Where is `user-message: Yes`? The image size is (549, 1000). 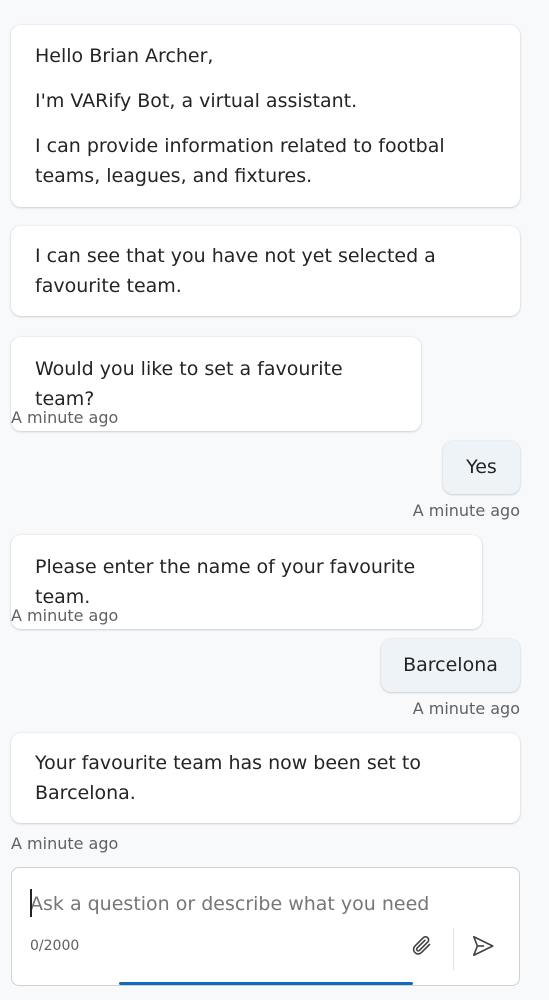 user-message: Yes is located at coordinates (481, 467).